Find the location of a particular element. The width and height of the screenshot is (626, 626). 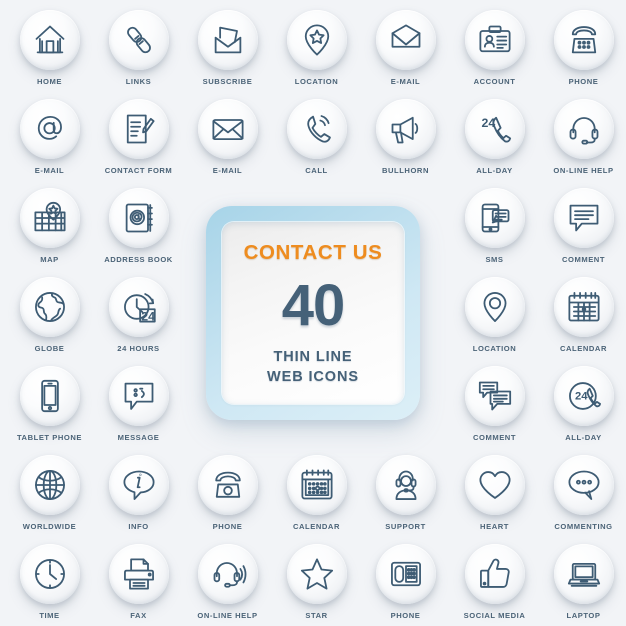

heart-icon is located at coordinates (494, 485).